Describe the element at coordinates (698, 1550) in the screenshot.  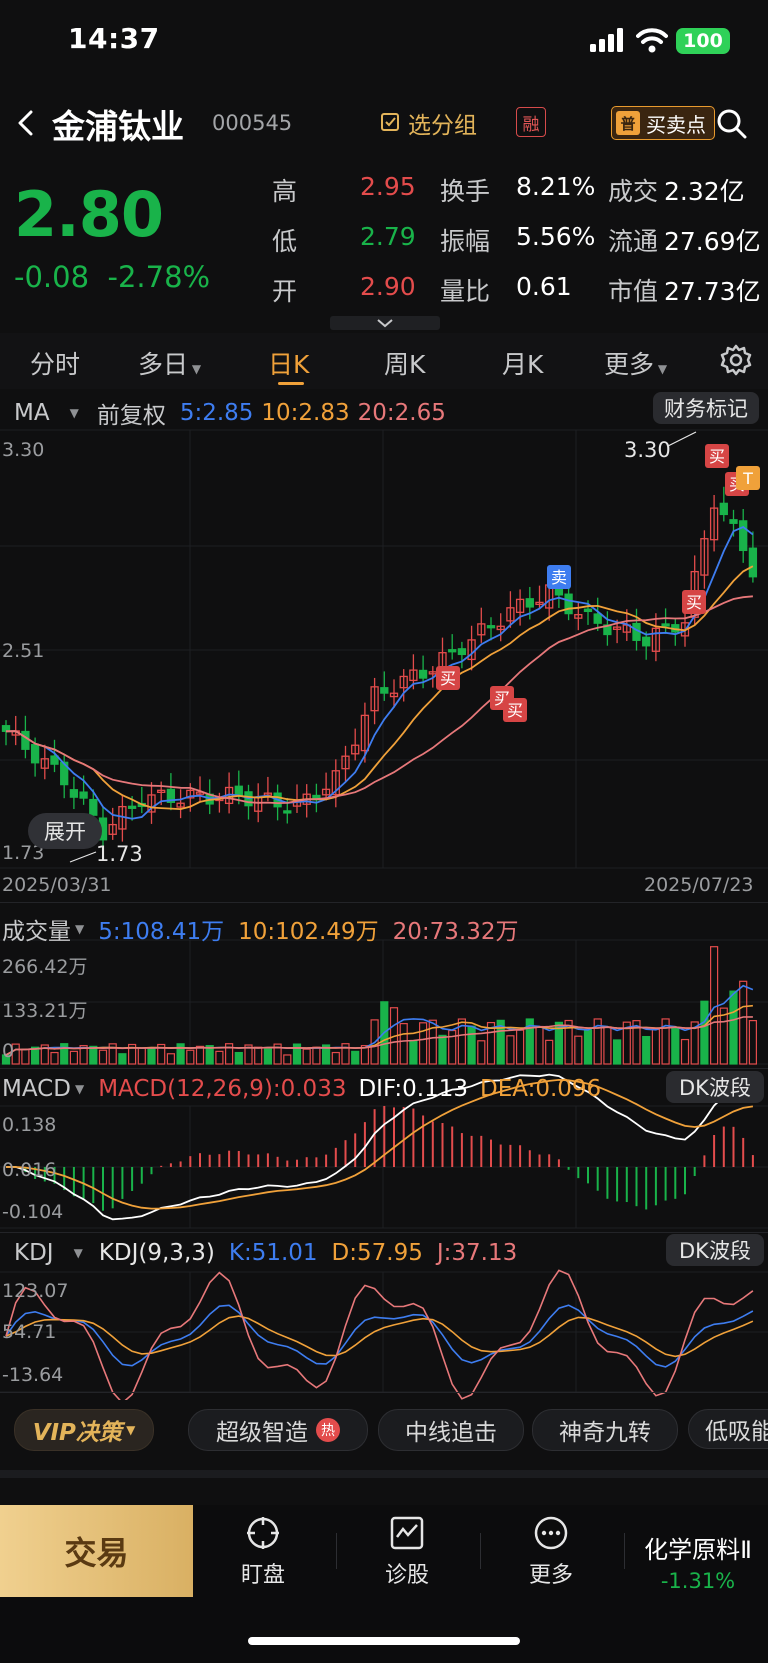
I see `sector-name: 化学原料Ⅱ` at that location.